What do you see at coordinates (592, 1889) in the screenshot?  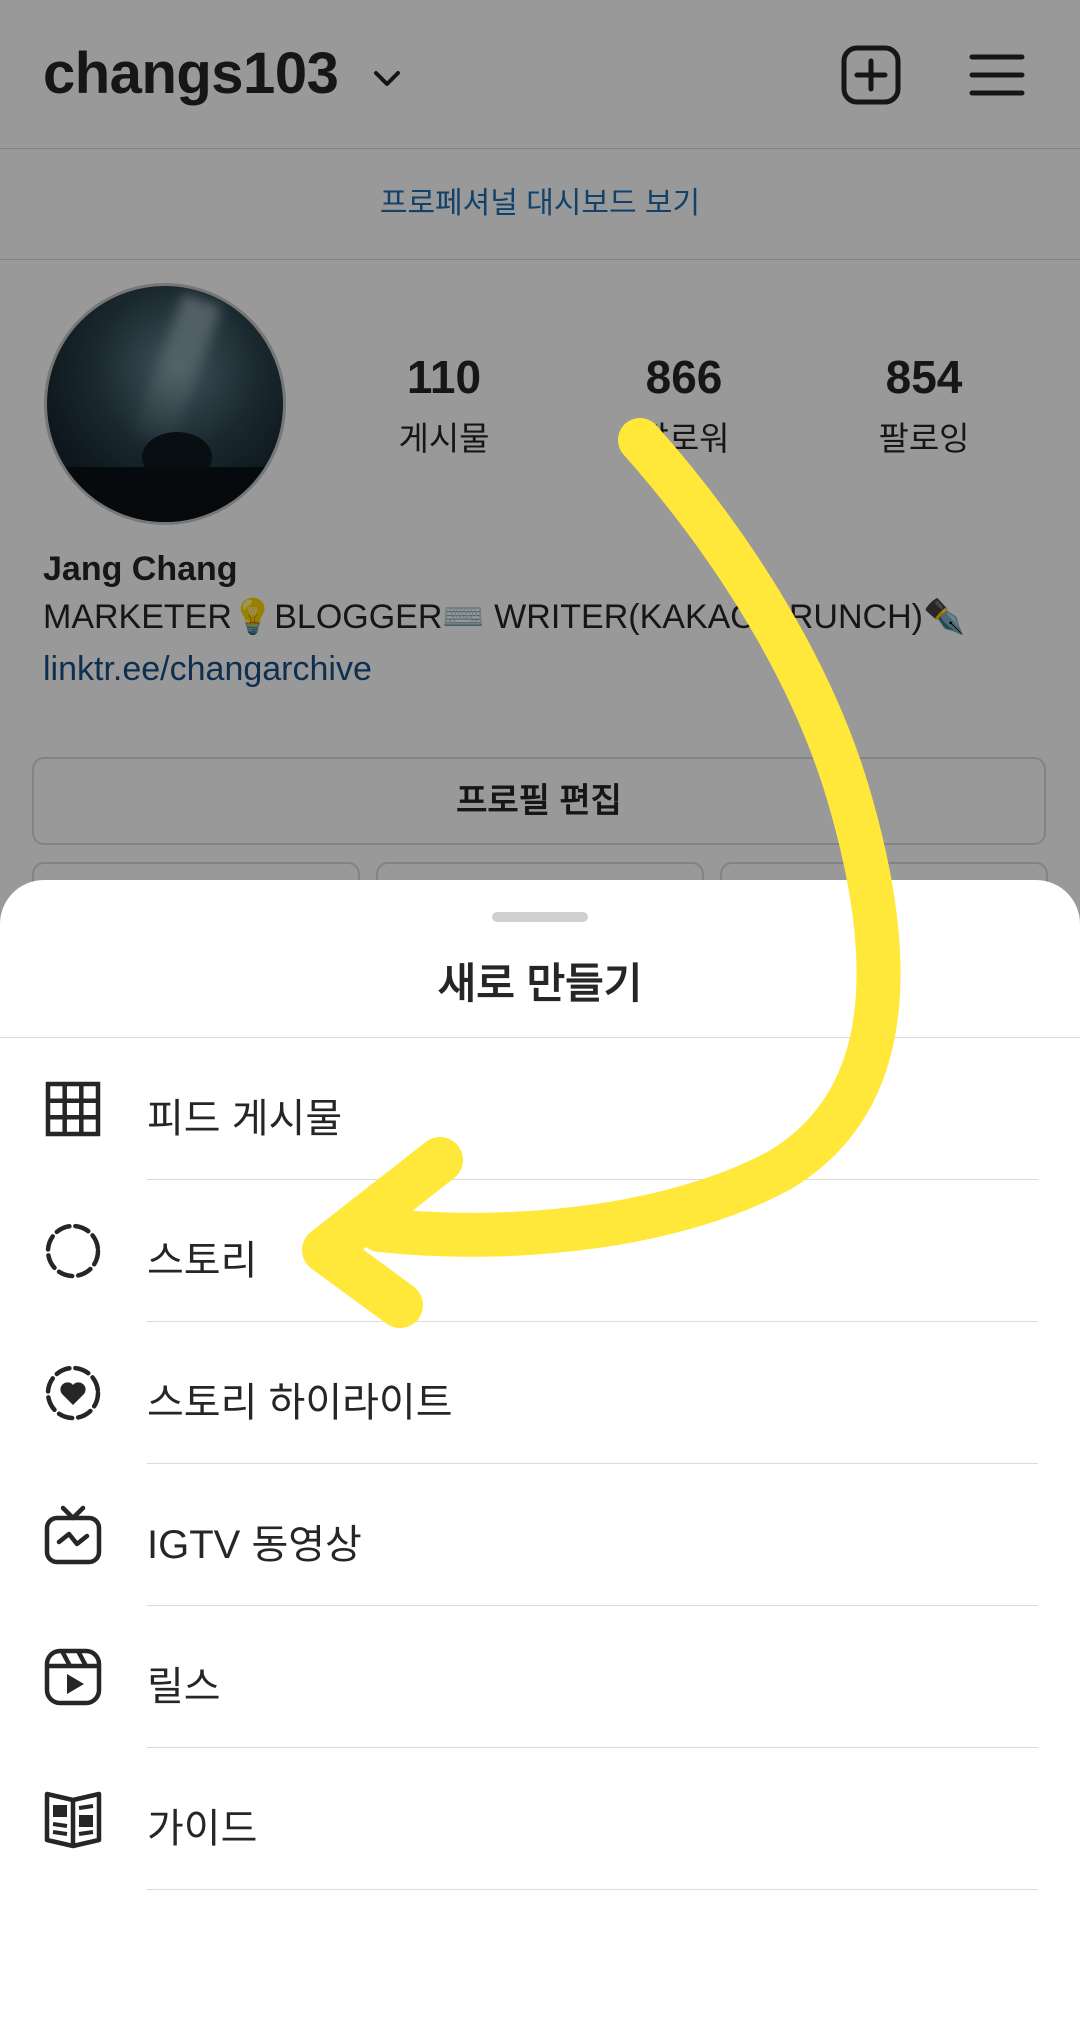 I see `menu-separator` at bounding box center [592, 1889].